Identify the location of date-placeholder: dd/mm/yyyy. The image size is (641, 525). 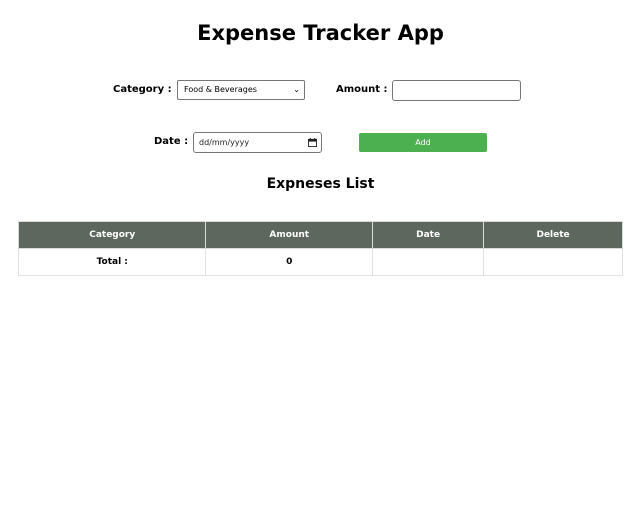
(224, 142).